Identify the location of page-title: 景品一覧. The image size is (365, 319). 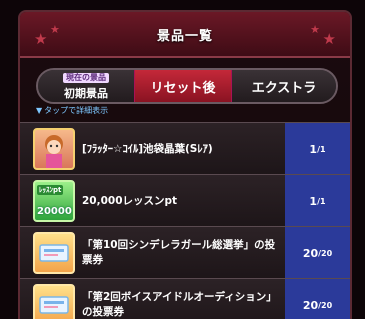
(184, 36).